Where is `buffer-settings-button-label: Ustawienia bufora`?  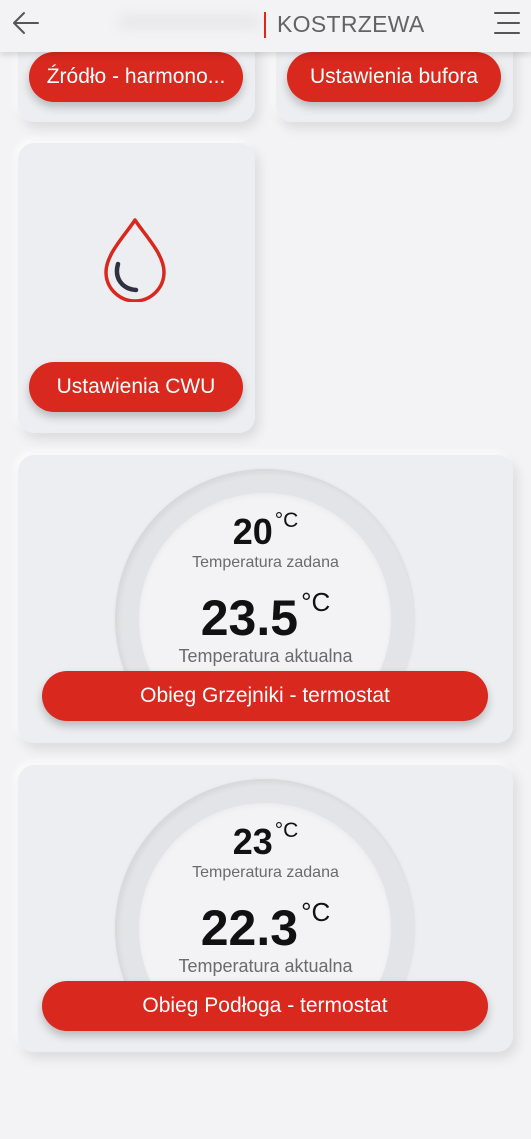 buffer-settings-button-label: Ustawienia bufora is located at coordinates (394, 76).